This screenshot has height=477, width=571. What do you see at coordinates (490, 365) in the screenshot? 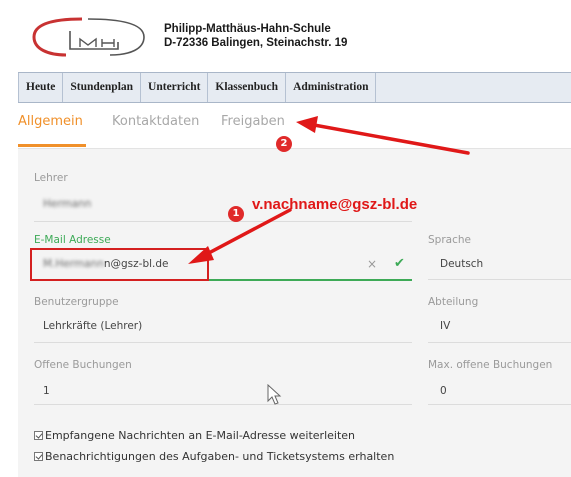
I see `max-offene-buchungen-label: Max. offene Buchungen` at bounding box center [490, 365].